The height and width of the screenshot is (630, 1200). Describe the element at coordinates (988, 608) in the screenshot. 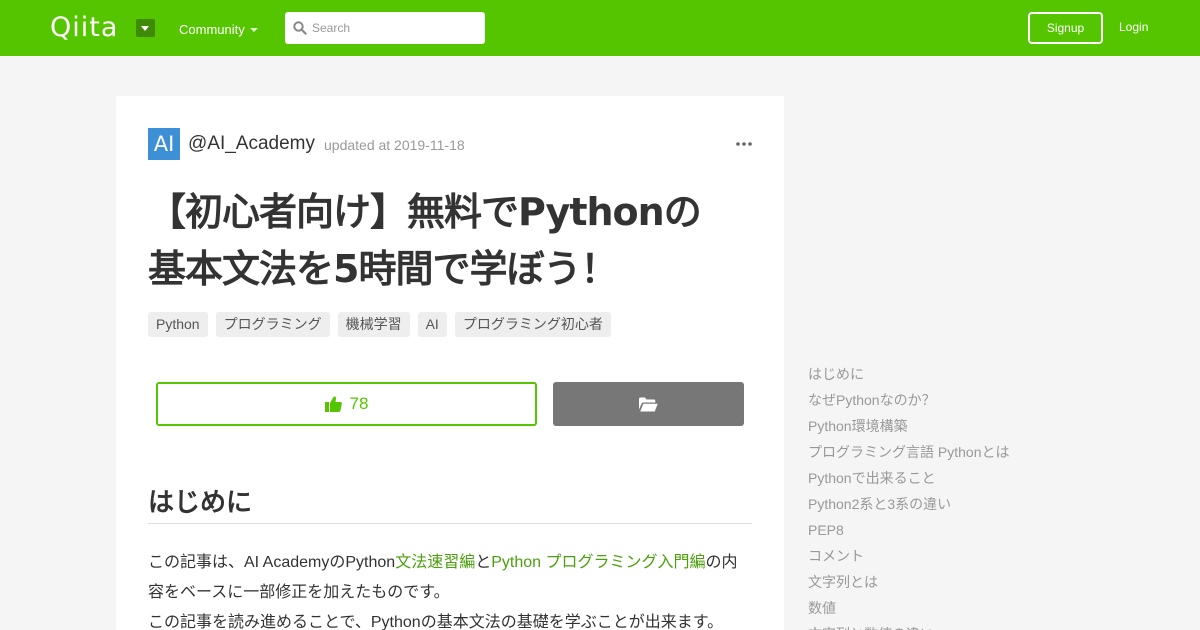

I see `toc-item: 数値` at that location.